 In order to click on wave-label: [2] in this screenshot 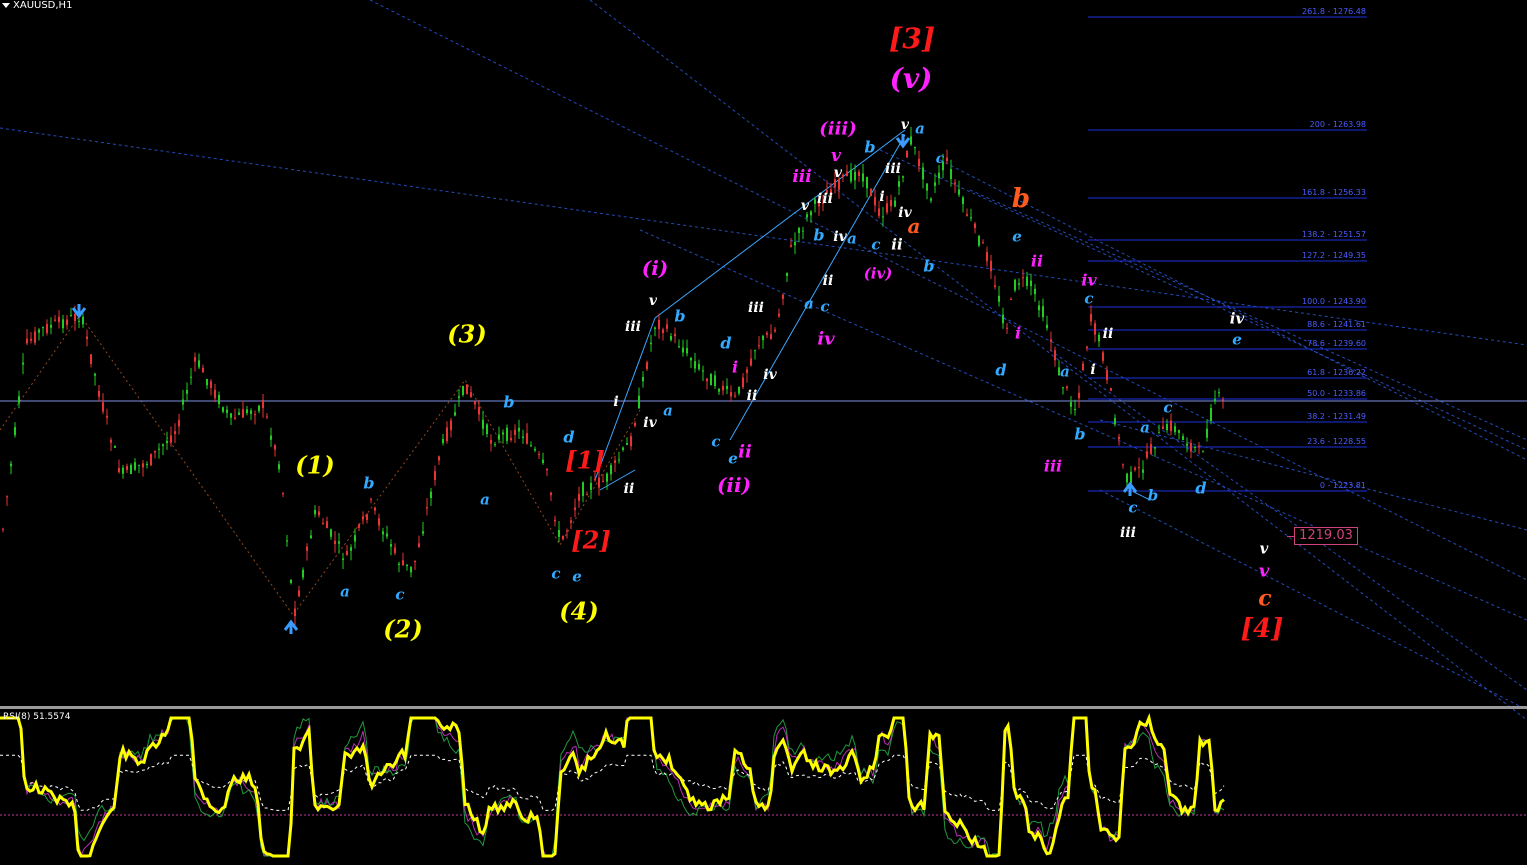, I will do `click(590, 539)`.